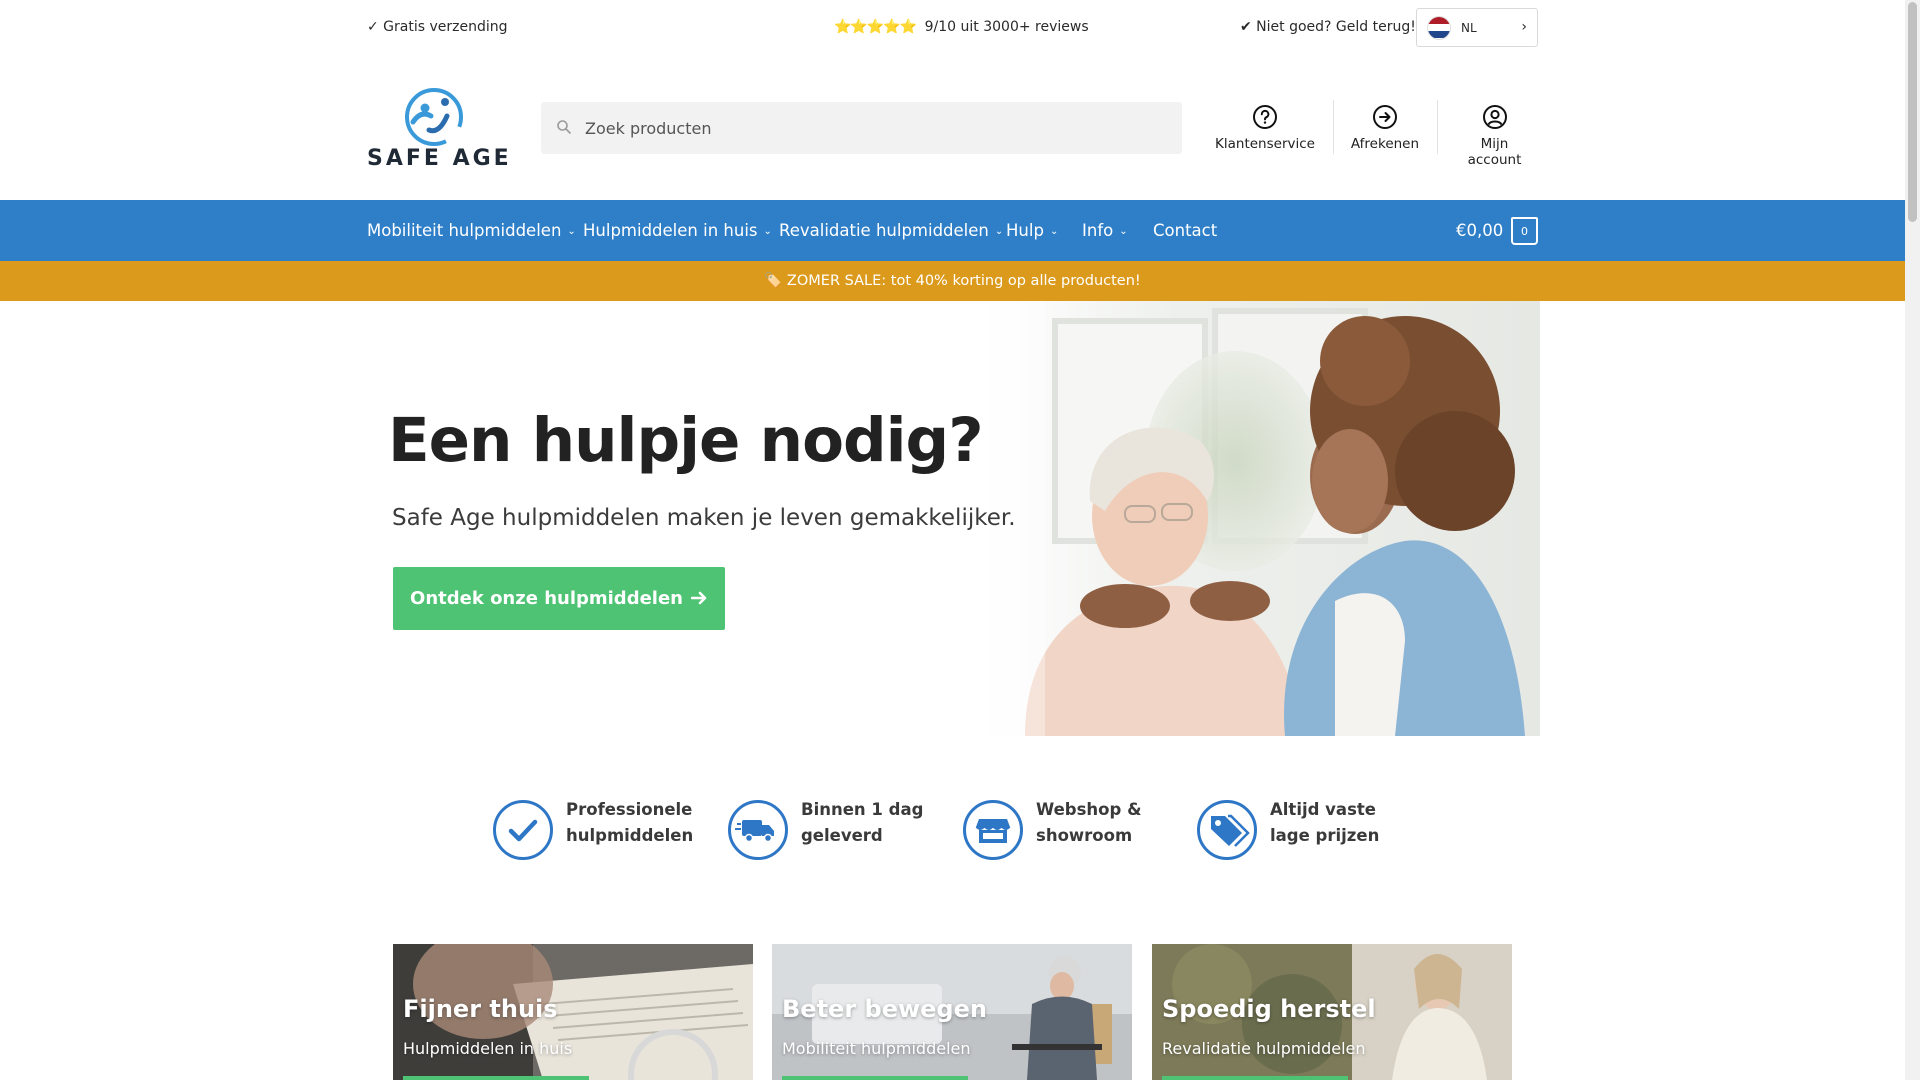 The width and height of the screenshot is (1920, 1080). I want to click on site-logo: SAFE AGE, so click(438, 129).